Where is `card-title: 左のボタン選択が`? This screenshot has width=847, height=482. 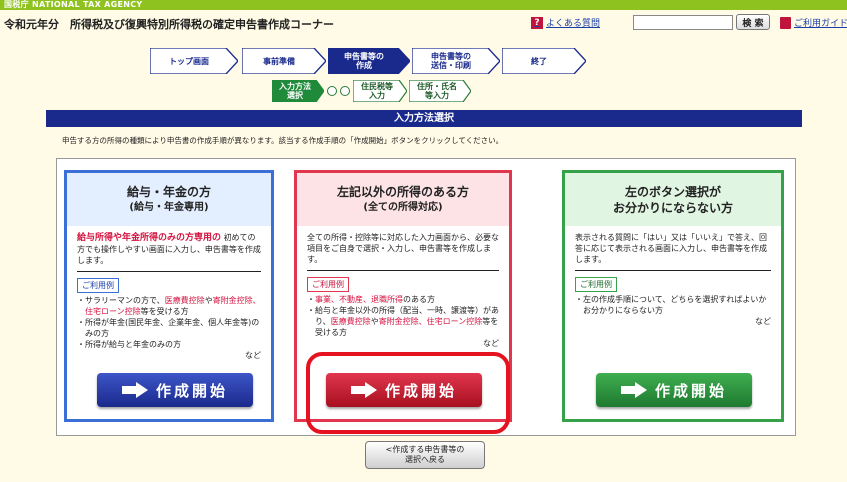 card-title: 左のボタン選択が is located at coordinates (672, 191).